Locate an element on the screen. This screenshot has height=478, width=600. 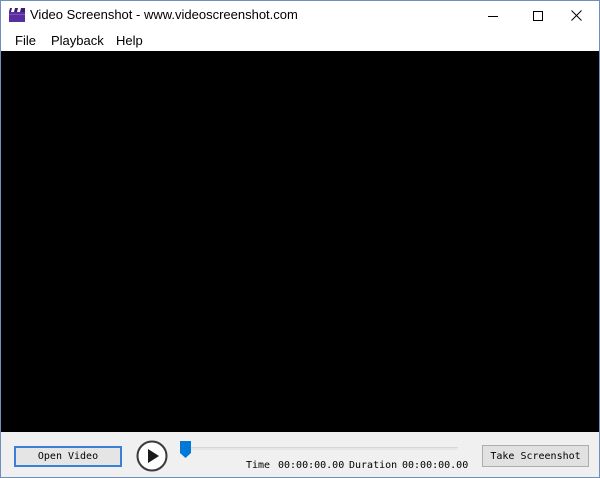
close-icon is located at coordinates (576, 15).